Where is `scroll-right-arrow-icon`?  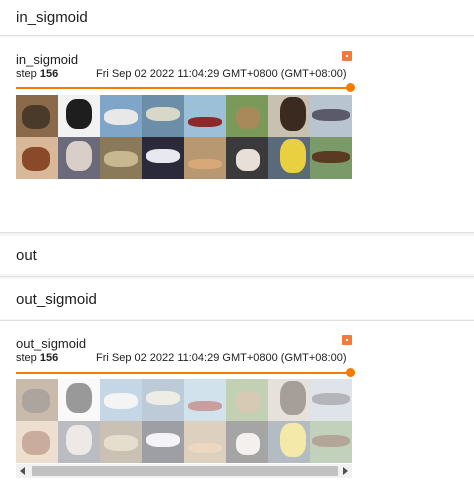
scroll-right-arrow-icon is located at coordinates (345, 471).